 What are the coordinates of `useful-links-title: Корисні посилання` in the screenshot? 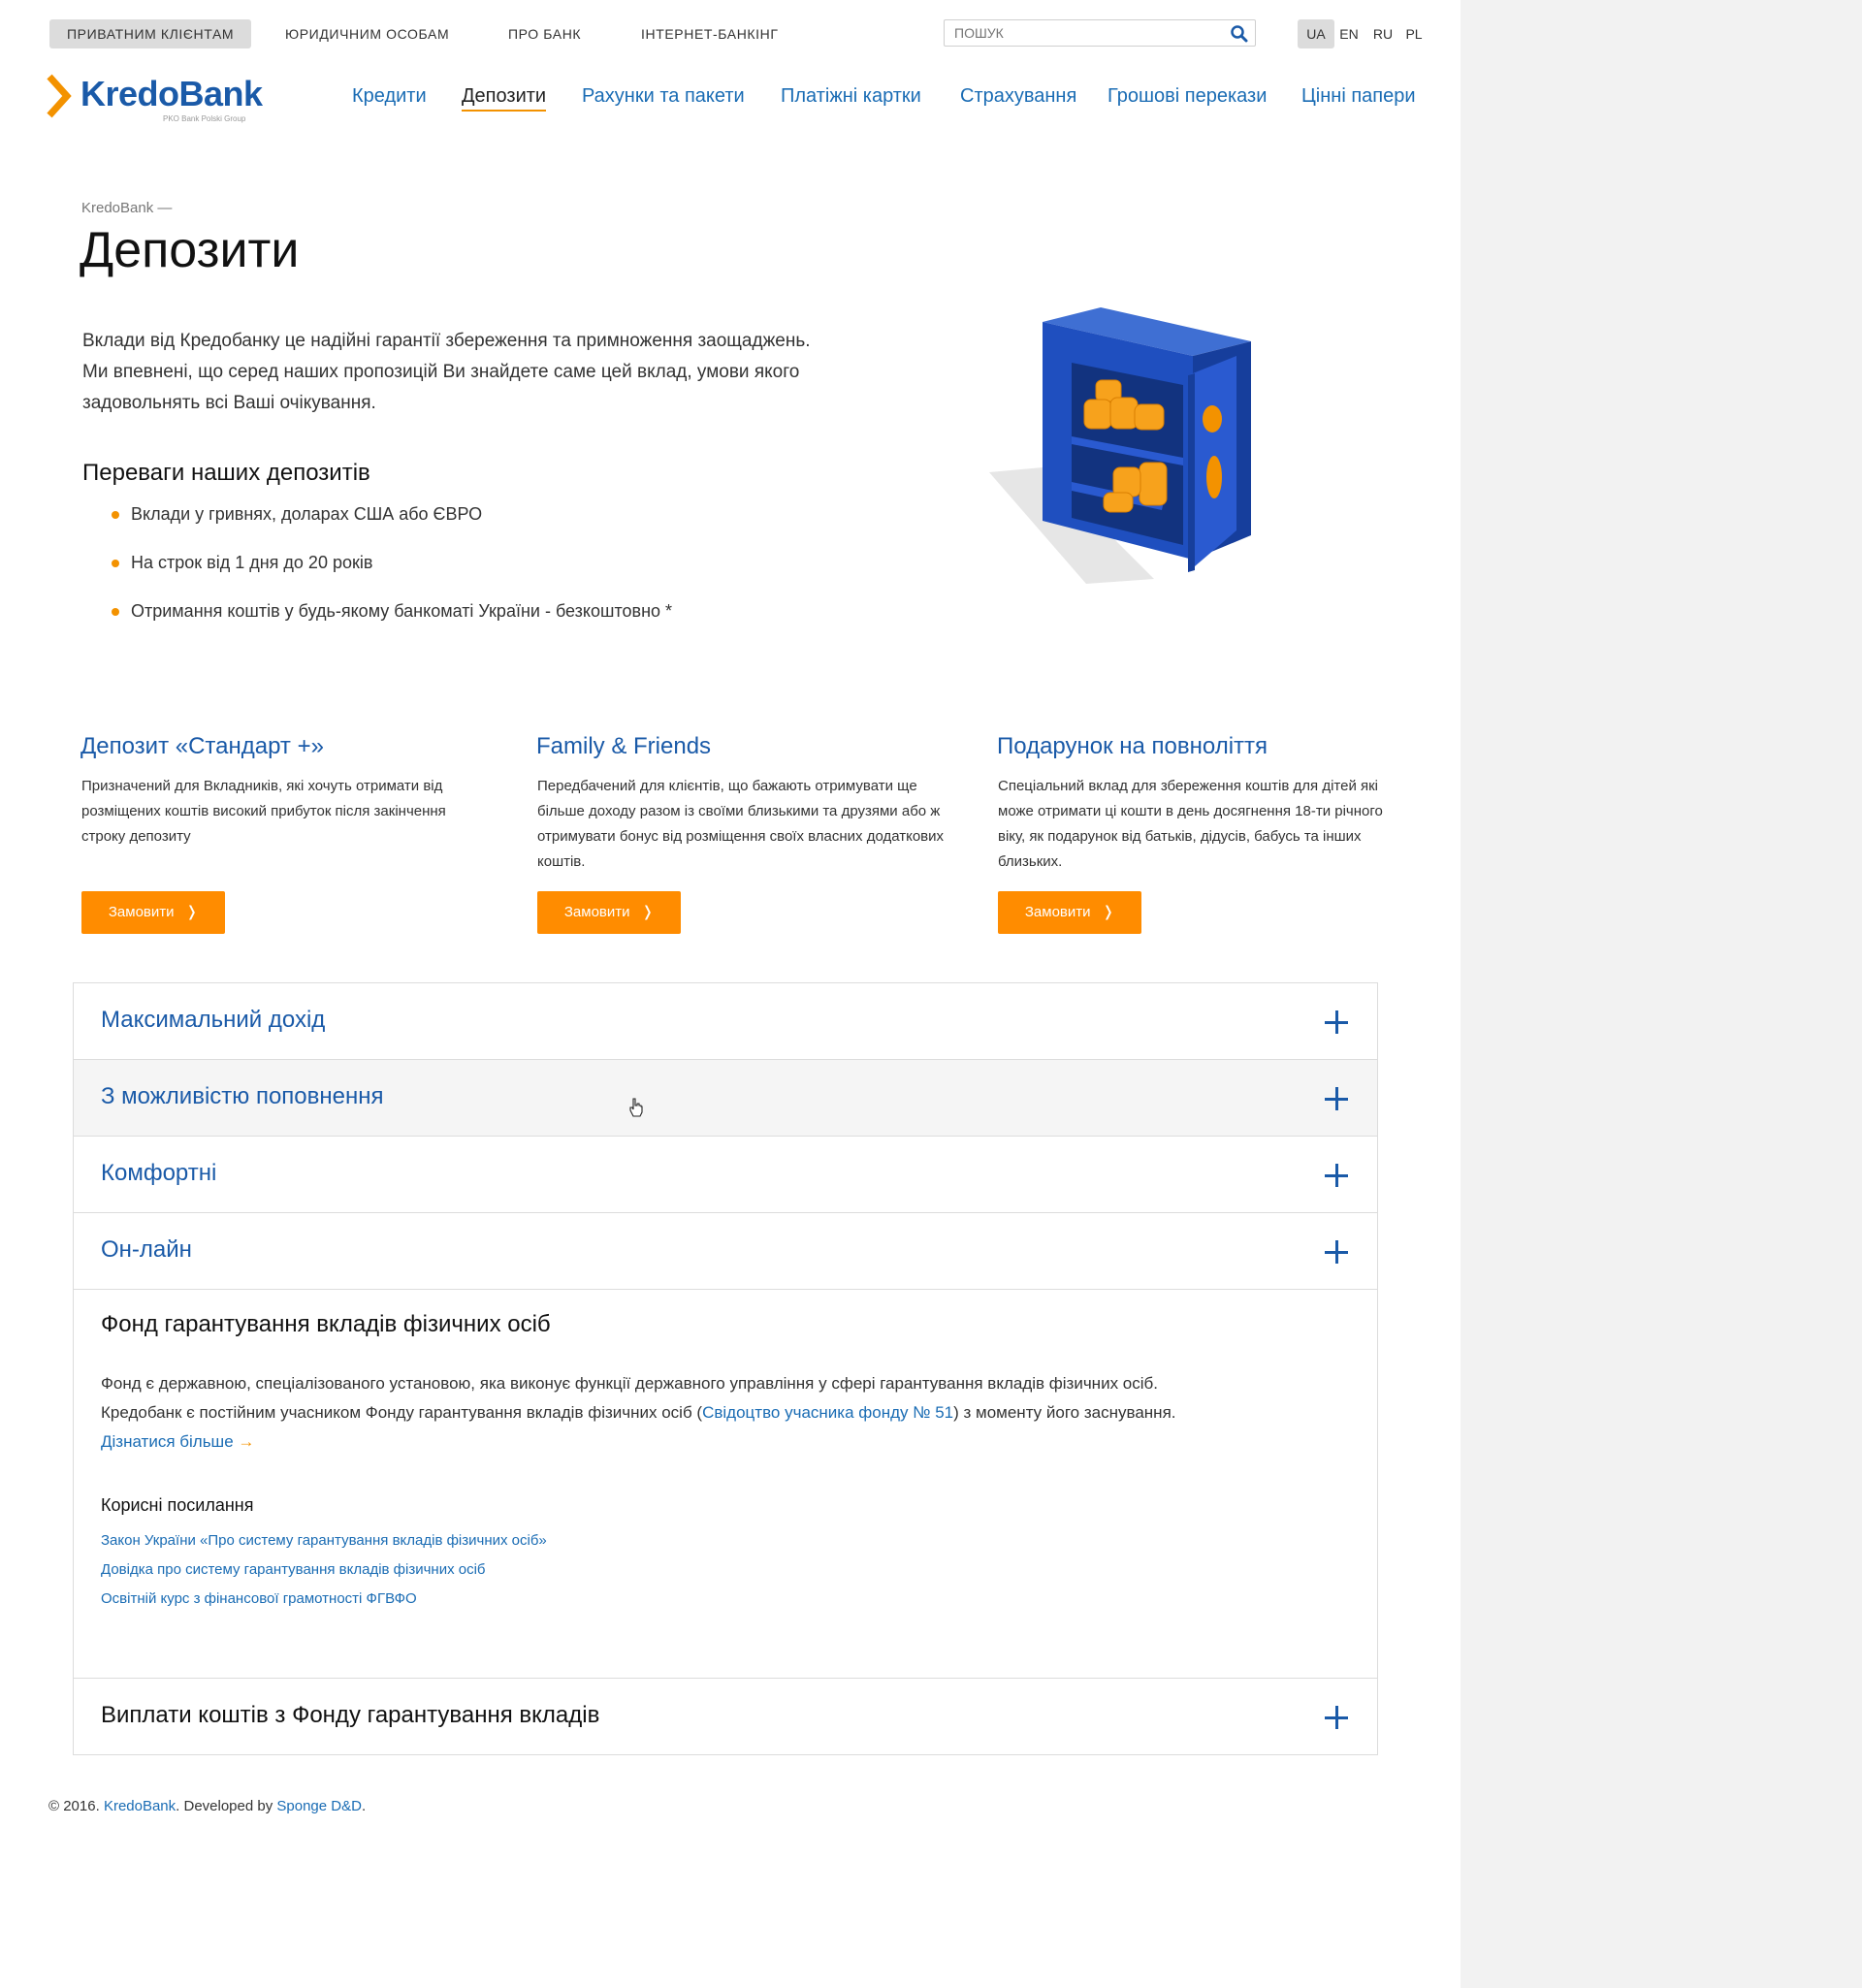 It's located at (178, 1505).